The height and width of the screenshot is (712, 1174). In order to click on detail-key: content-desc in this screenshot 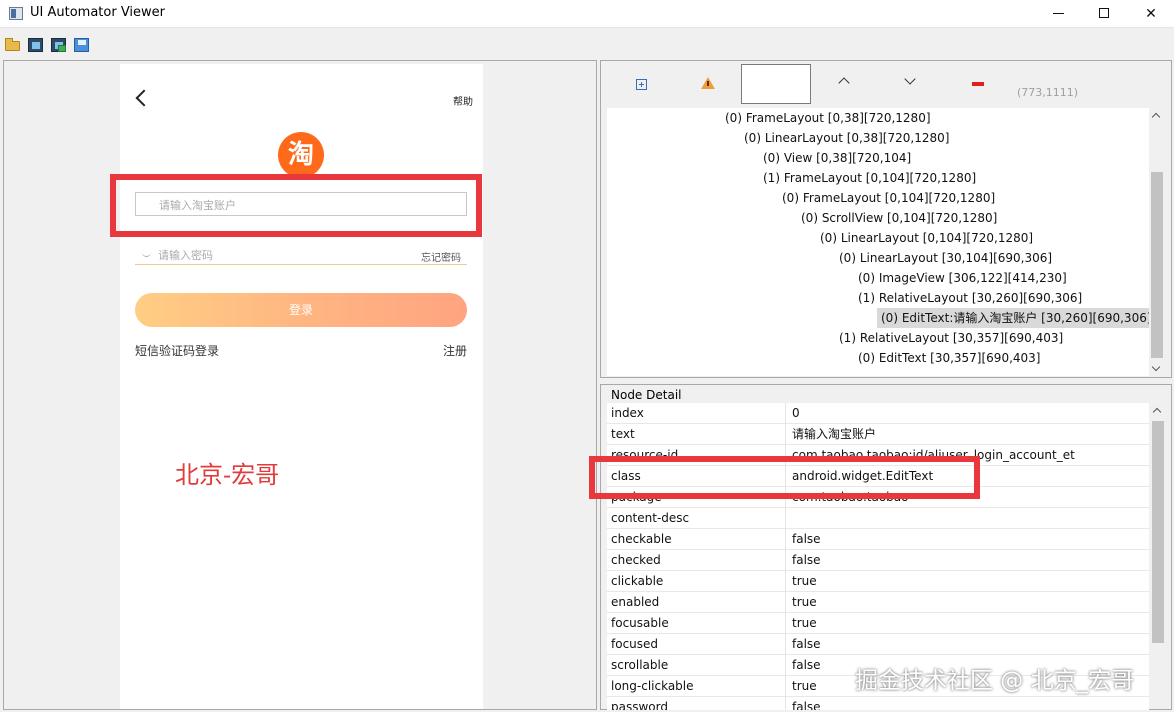, I will do `click(650, 518)`.